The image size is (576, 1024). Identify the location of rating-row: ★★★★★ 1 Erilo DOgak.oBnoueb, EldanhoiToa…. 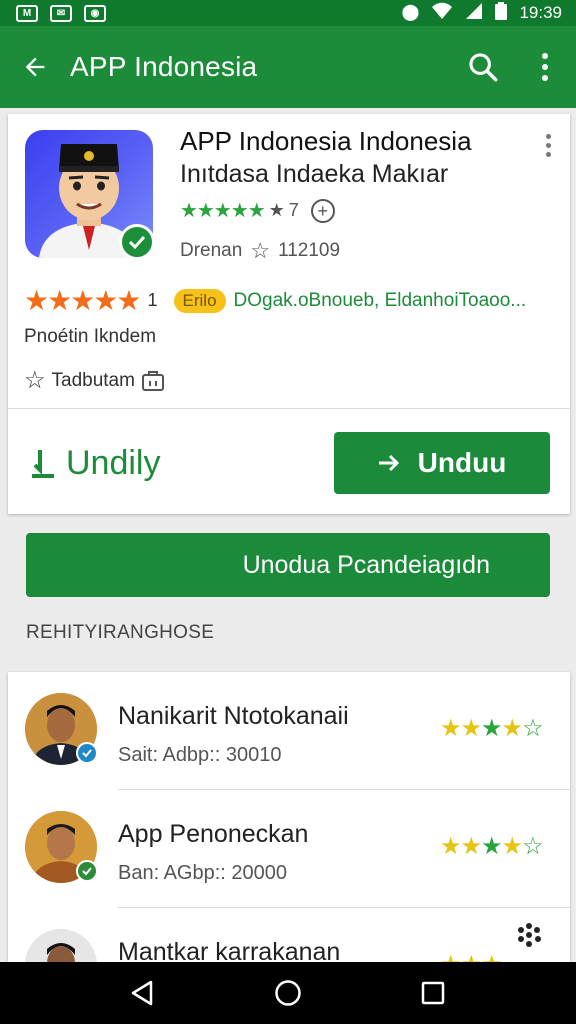
(275, 300).